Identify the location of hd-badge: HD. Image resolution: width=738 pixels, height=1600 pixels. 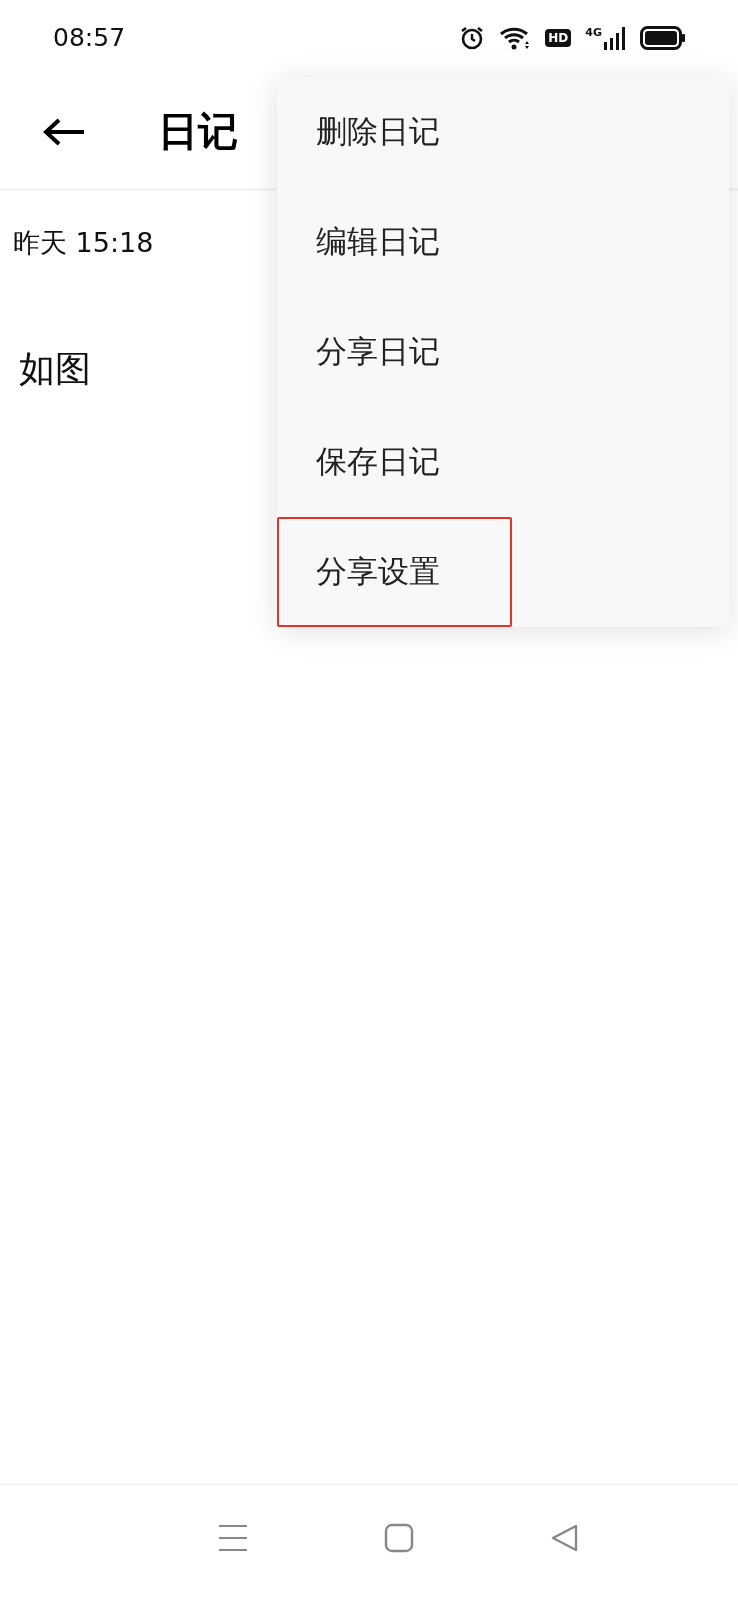
(558, 37).